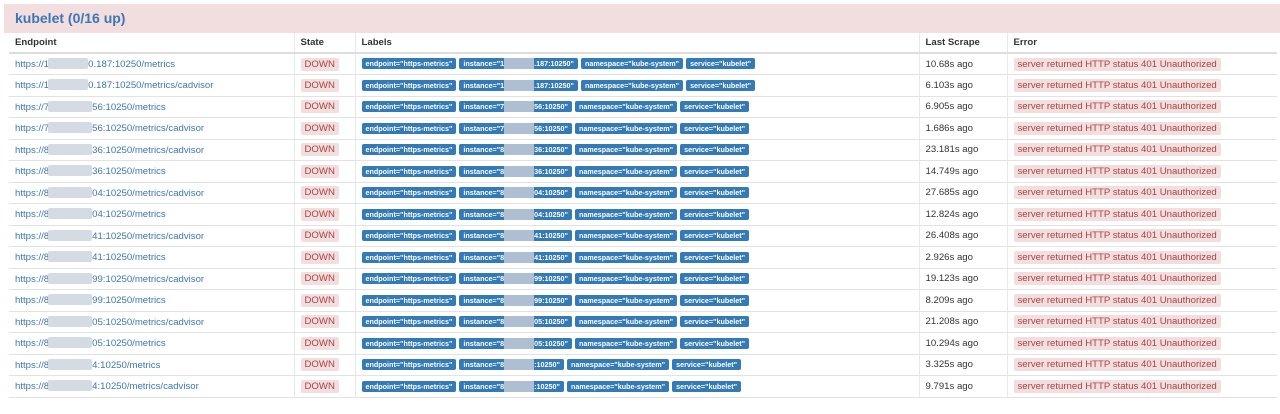 This screenshot has height=414, width=1280. I want to click on endpoint-cell: https://8 4:10250/metrics/cadvisor, so click(151, 386).